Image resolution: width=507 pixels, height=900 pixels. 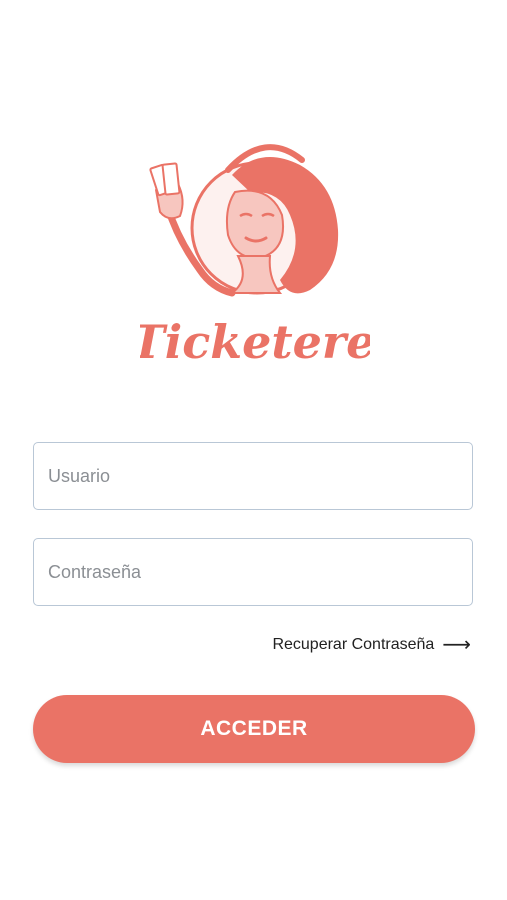 I want to click on arrow-right-icon: ⟶, so click(x=456, y=645).